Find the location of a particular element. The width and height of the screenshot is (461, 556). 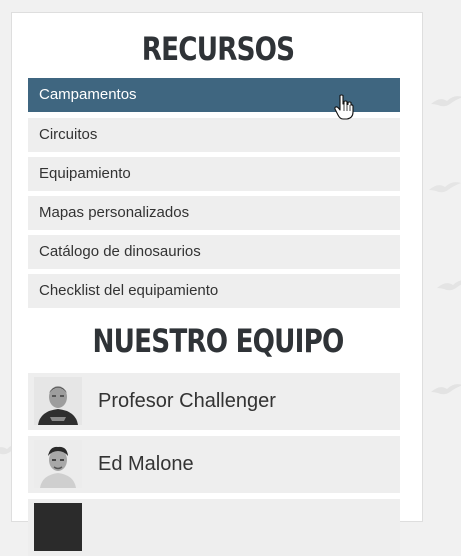

resource-item-checklist: Checklist del equipamiento is located at coordinates (214, 291).